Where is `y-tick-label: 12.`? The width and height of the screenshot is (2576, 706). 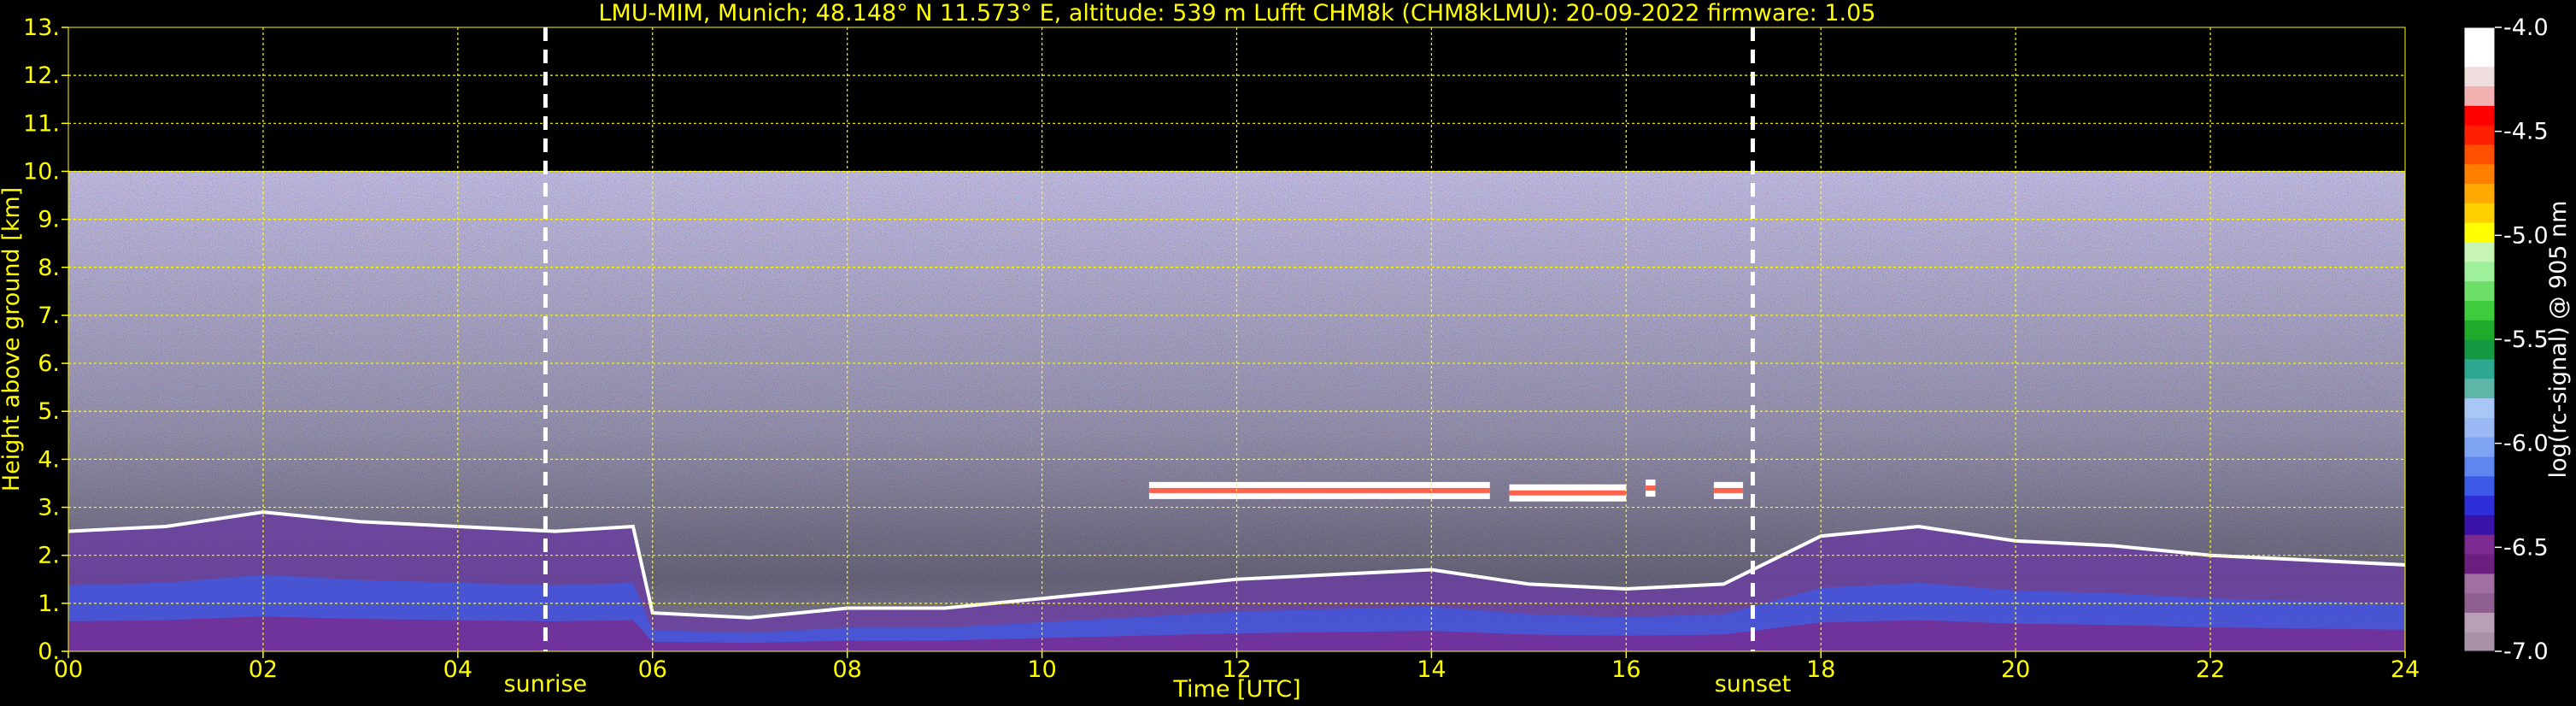
y-tick-label: 12. is located at coordinates (41, 75).